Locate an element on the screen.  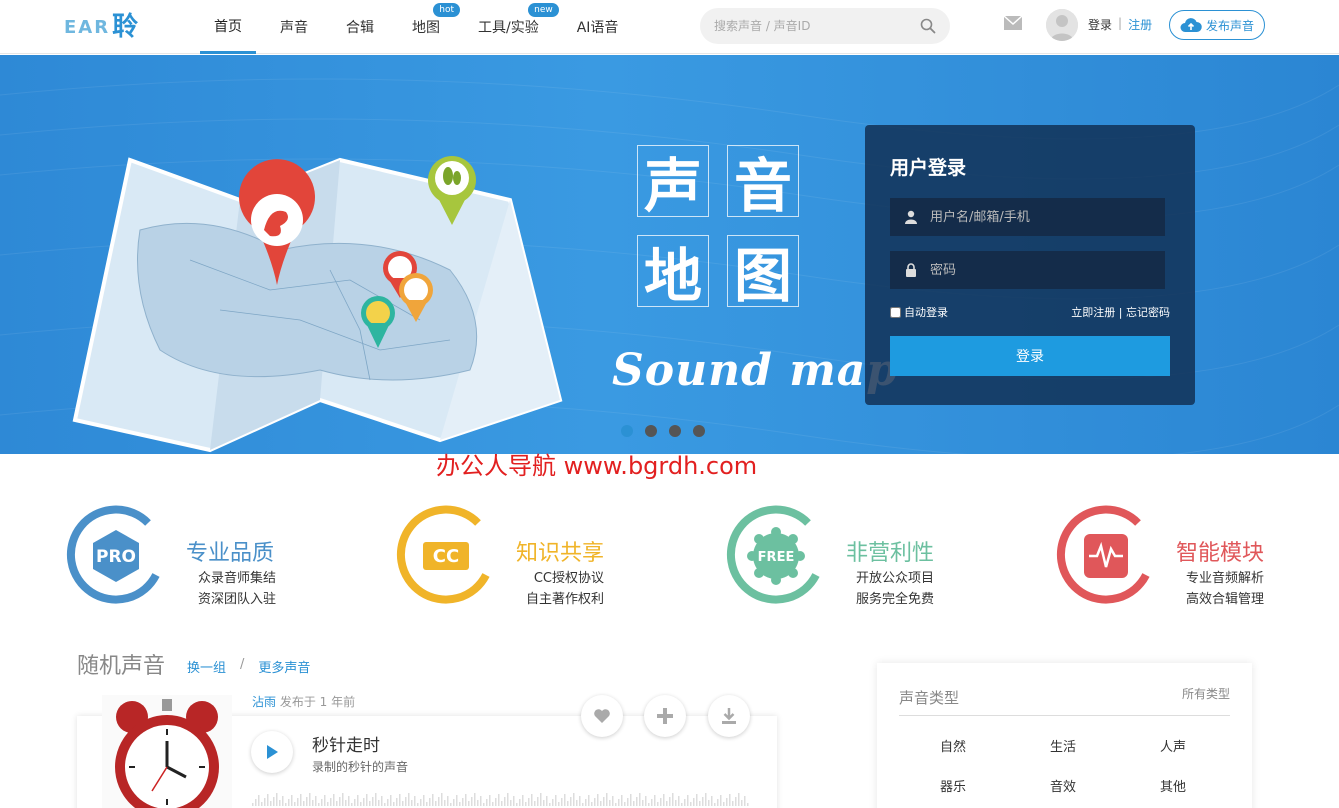
feature-title: 知识共享 is located at coordinates (560, 553).